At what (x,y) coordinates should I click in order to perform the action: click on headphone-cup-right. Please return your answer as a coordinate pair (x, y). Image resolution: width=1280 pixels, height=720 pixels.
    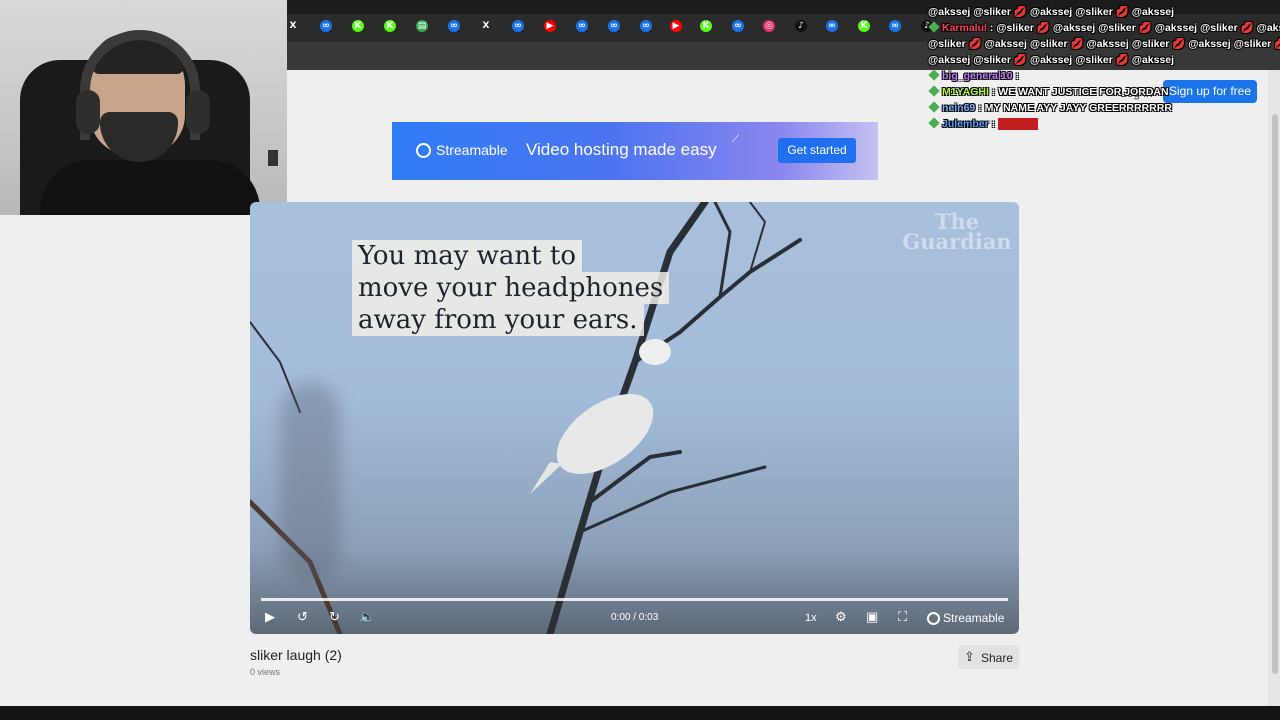
    Looking at the image, I should click on (198, 112).